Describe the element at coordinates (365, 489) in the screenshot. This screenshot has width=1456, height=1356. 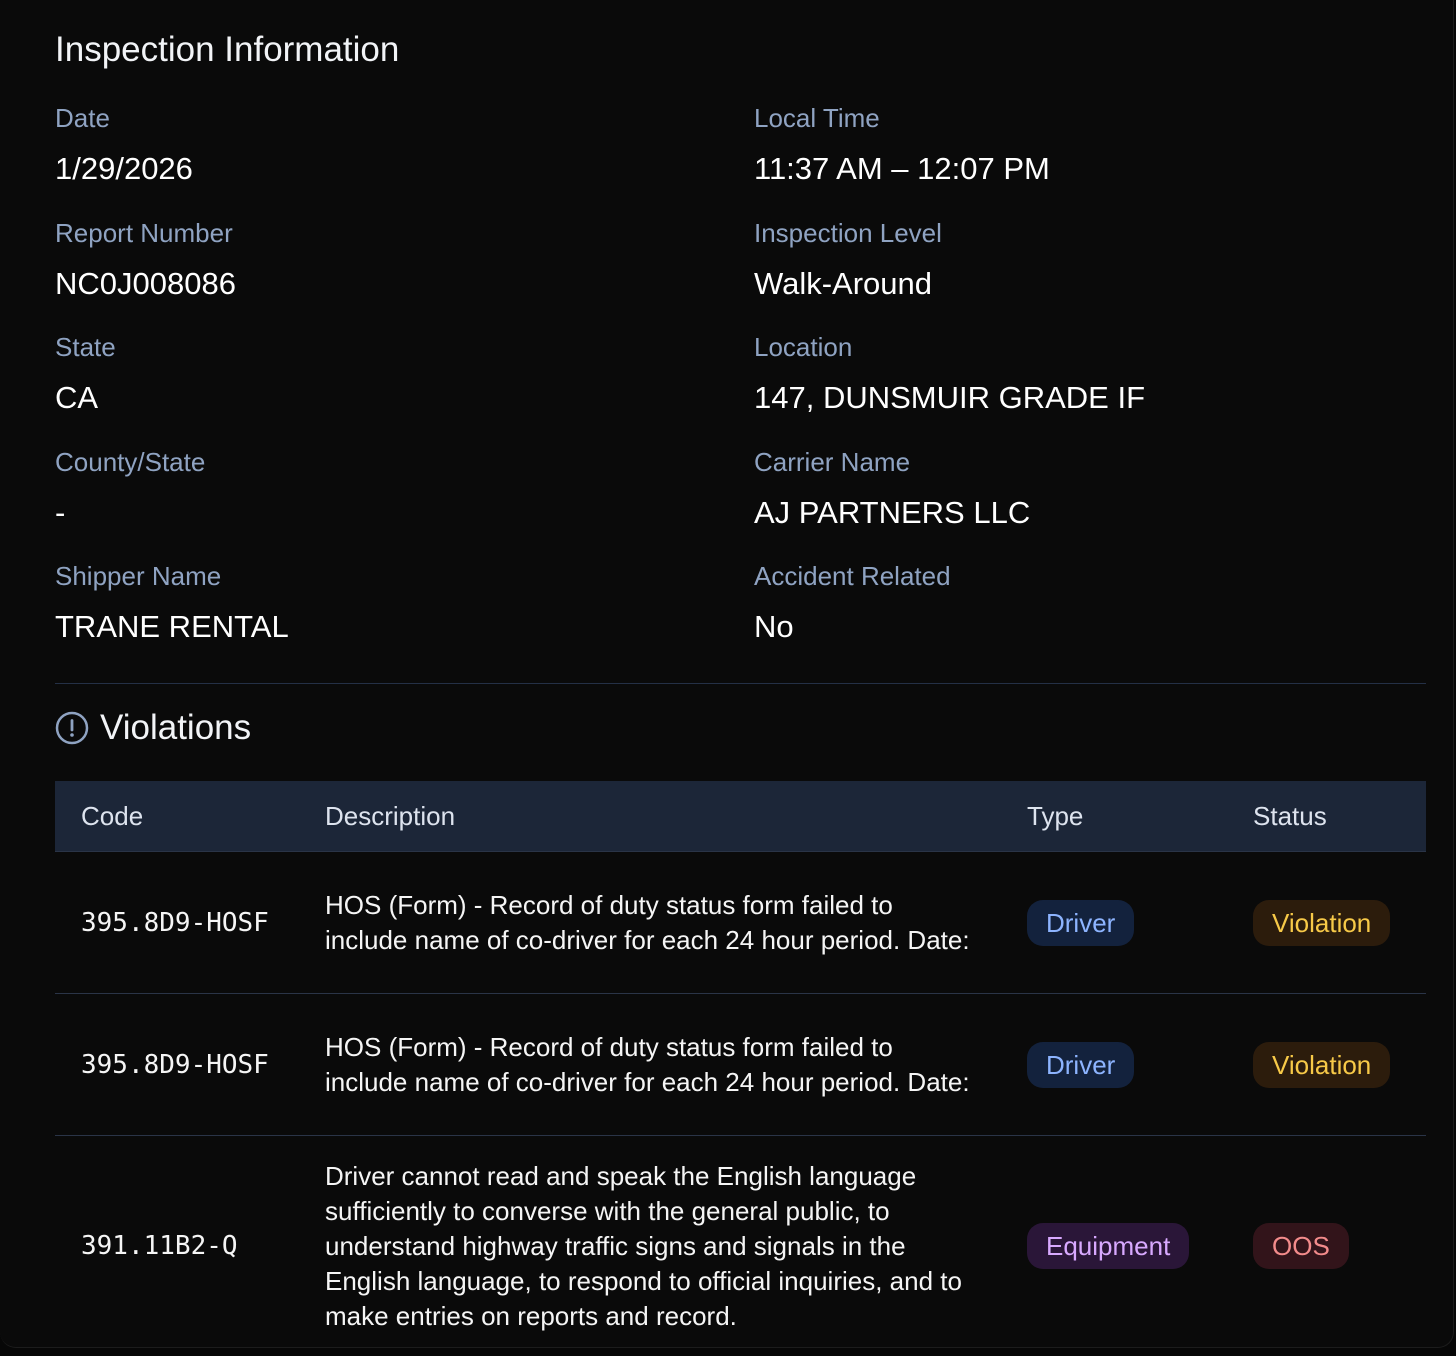
I see `field-county-state: County/State -` at that location.